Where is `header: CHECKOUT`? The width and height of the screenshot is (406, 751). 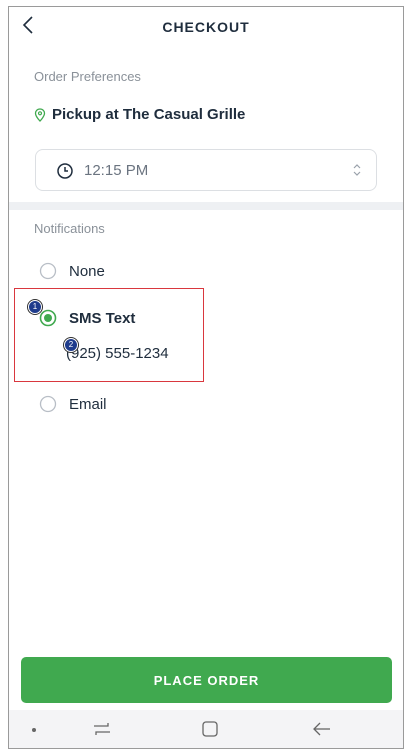
header: CHECKOUT is located at coordinates (206, 29).